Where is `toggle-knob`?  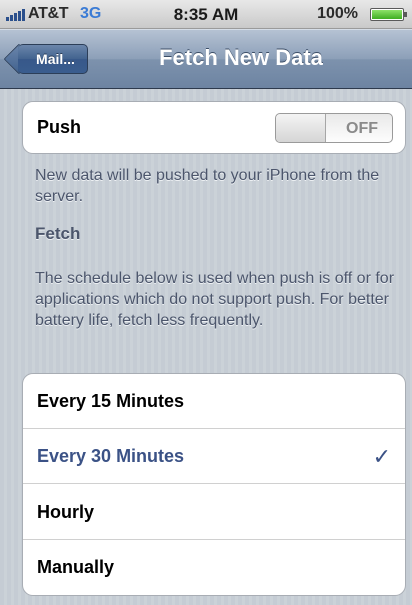 toggle-knob is located at coordinates (301, 128).